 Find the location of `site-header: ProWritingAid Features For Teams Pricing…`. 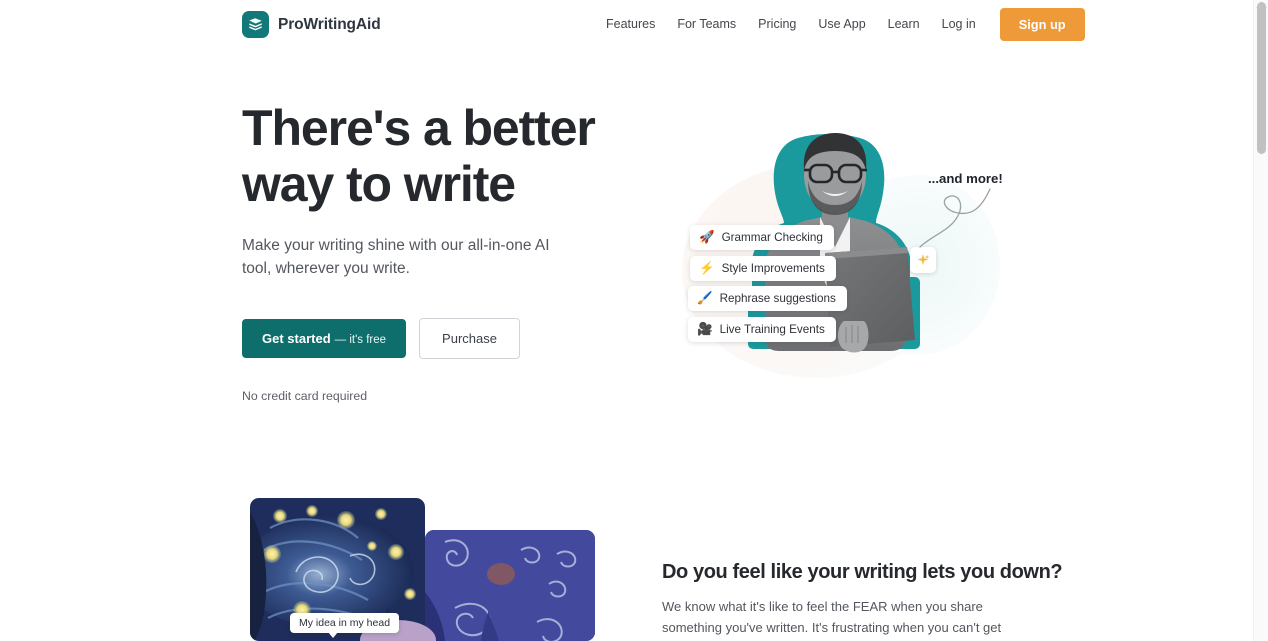

site-header: ProWritingAid Features For Teams Pricing… is located at coordinates (626, 24).